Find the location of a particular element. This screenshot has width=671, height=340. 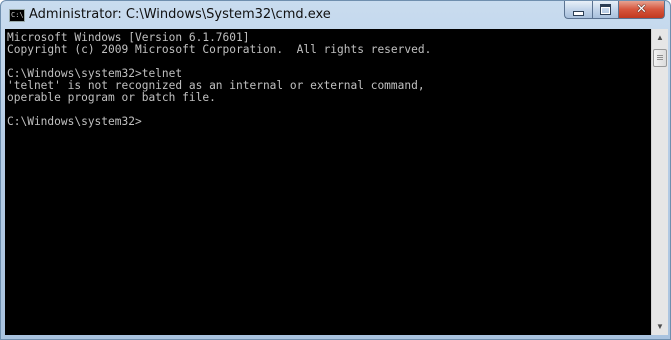

command-prompt: C:\Windows\system32> is located at coordinates (328, 122).